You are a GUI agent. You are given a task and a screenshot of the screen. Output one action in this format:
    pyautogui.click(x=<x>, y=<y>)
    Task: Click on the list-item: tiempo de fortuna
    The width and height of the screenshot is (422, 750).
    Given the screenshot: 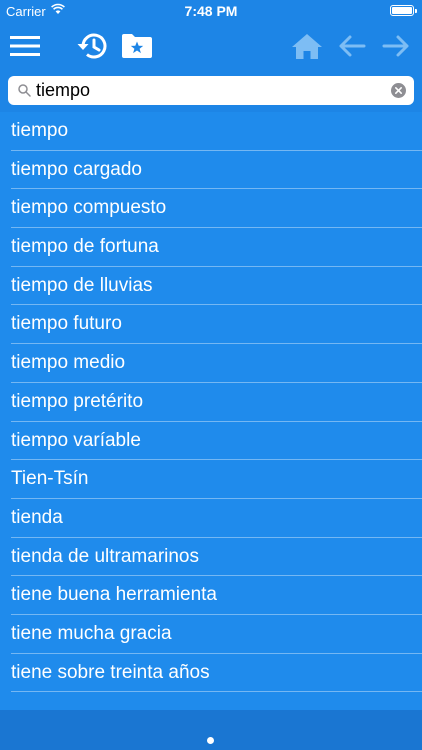 What is the action you would take?
    pyautogui.click(x=211, y=247)
    